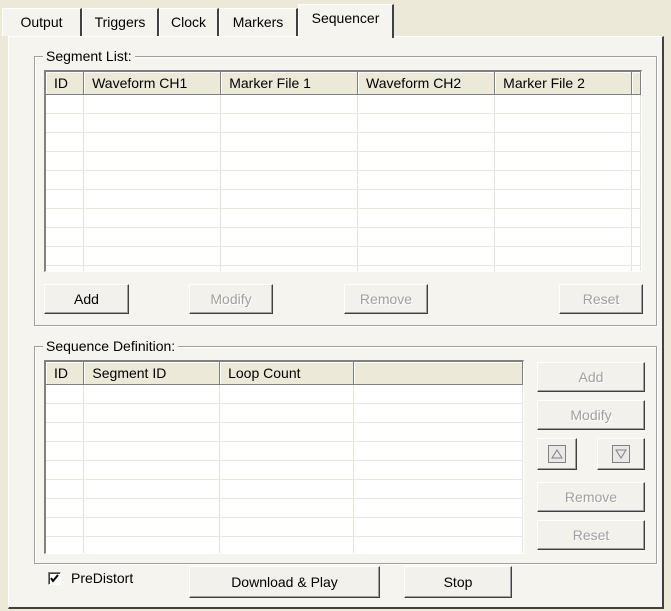  Describe the element at coordinates (591, 377) in the screenshot. I see `sequence-add-button: Add` at that location.